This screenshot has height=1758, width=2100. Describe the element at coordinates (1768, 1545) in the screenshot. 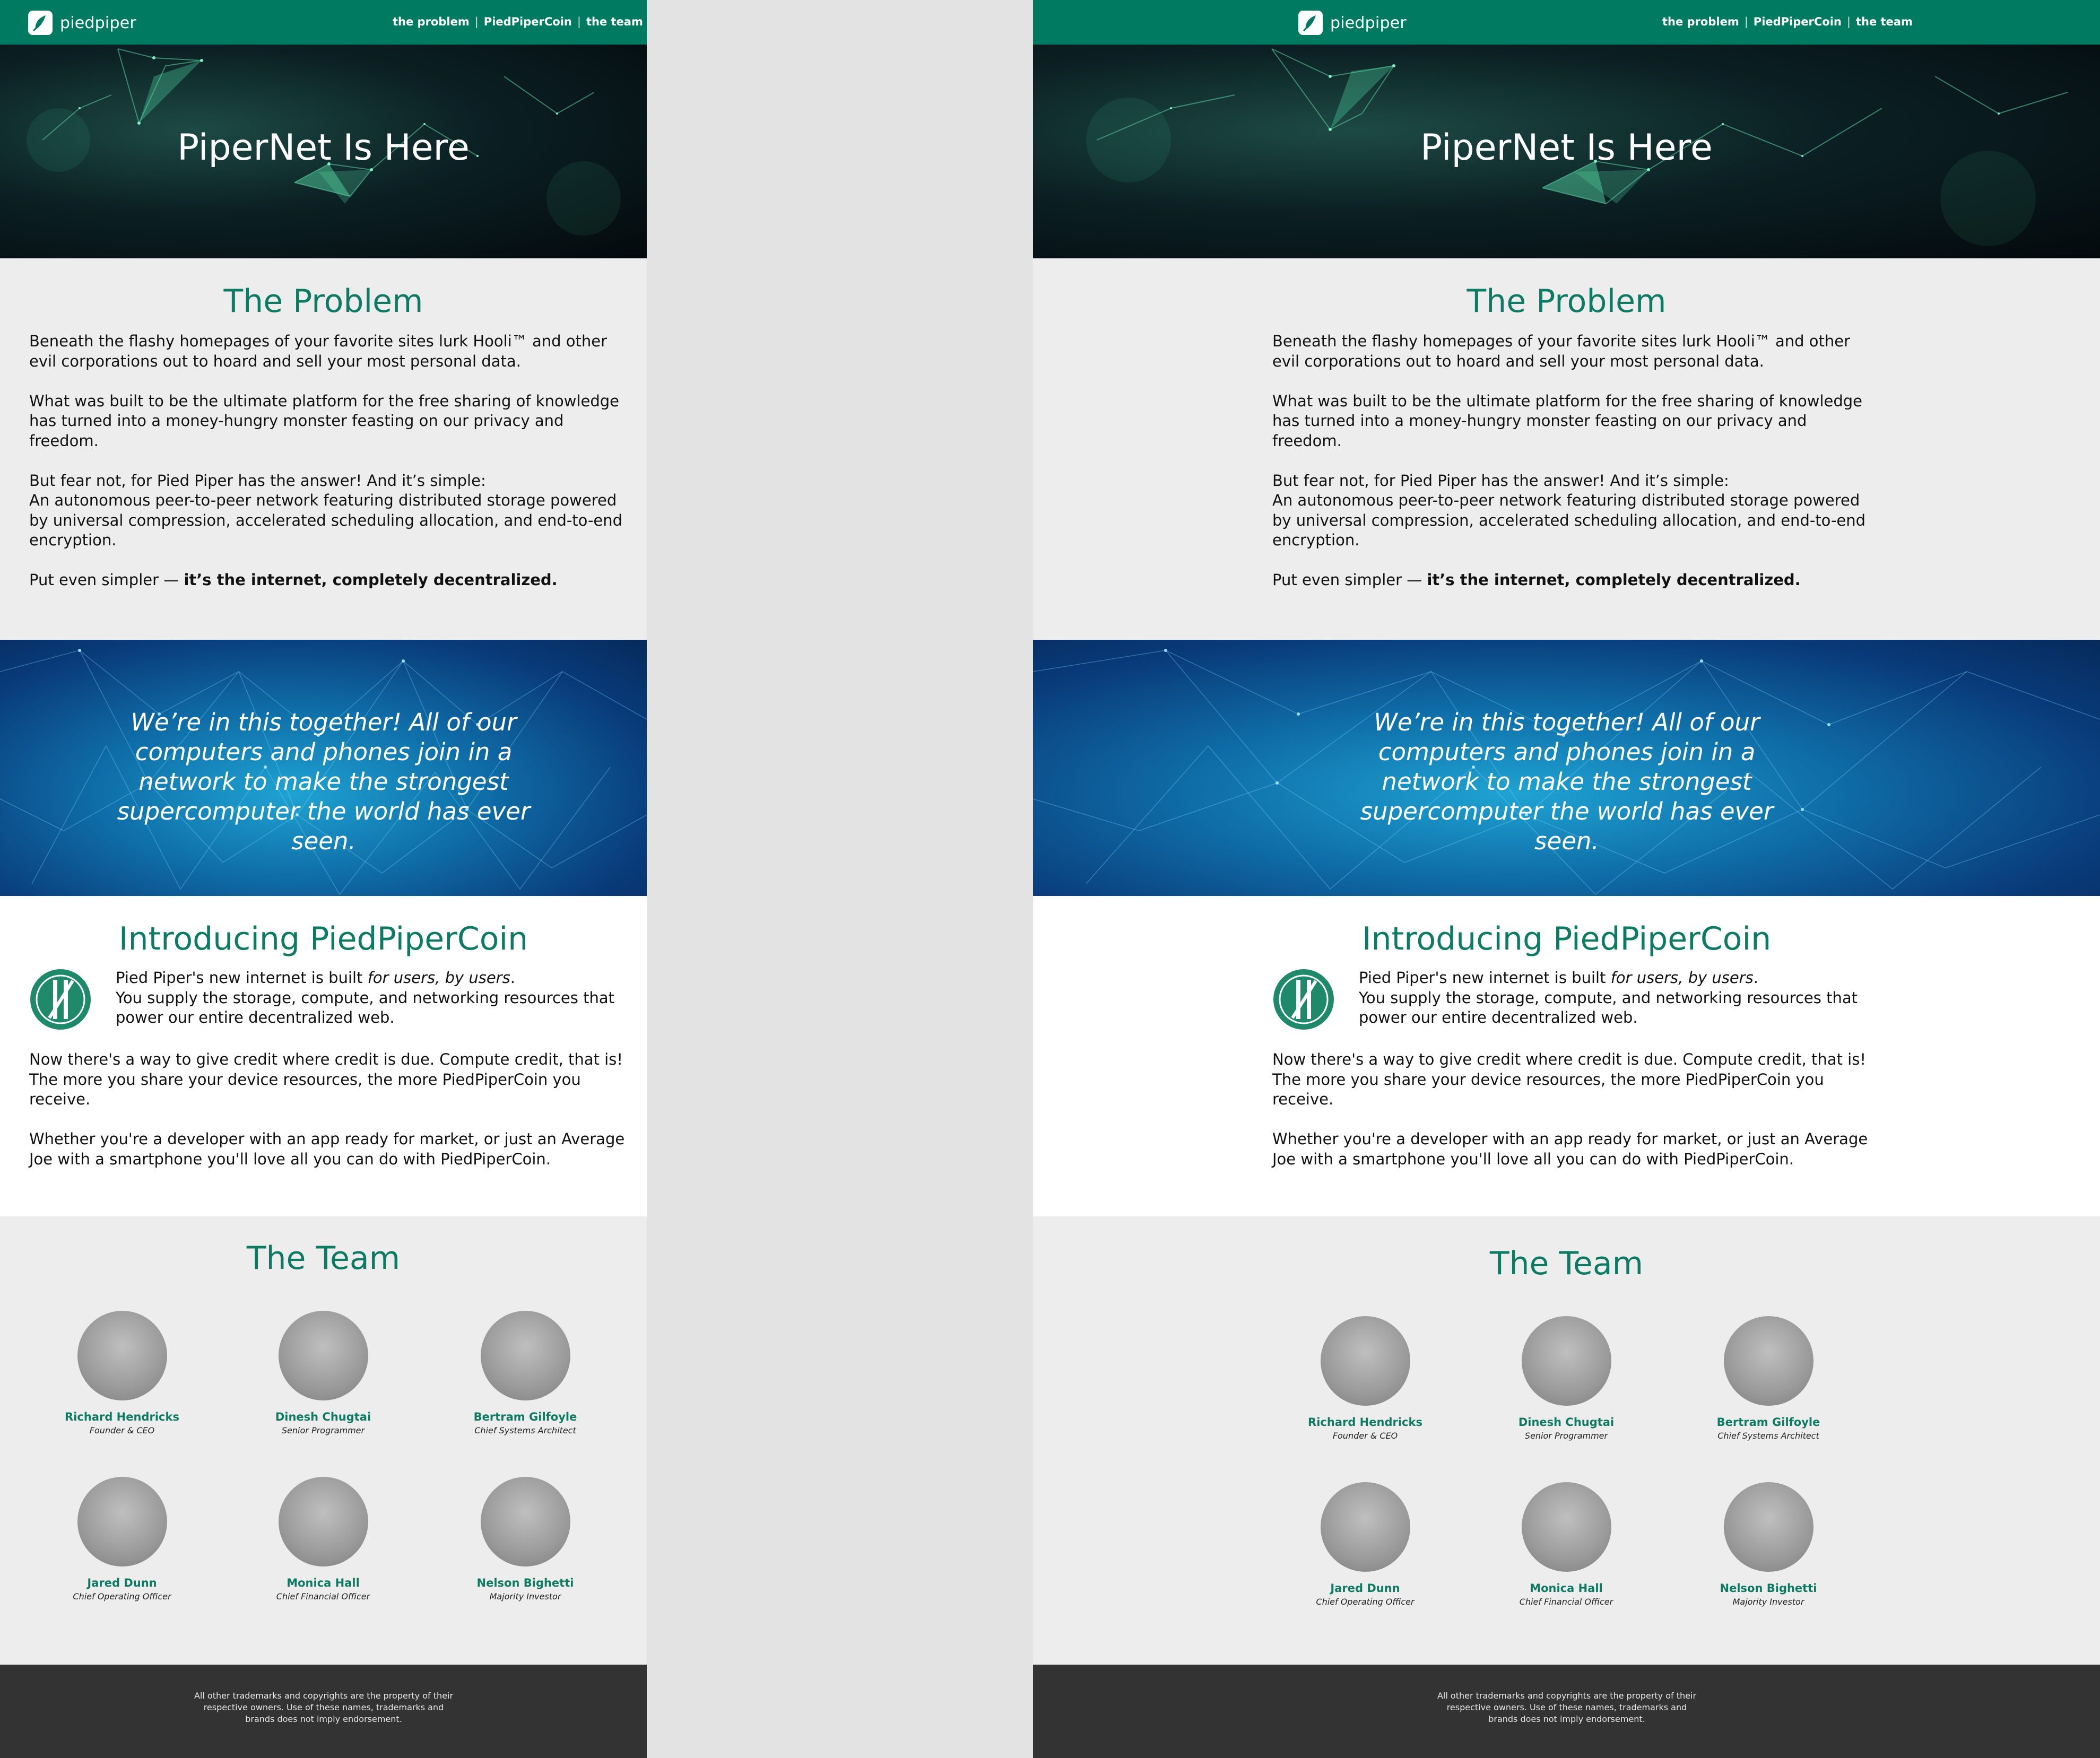

I see `team-member-card: Nelson Bighetti Majority Investor` at that location.